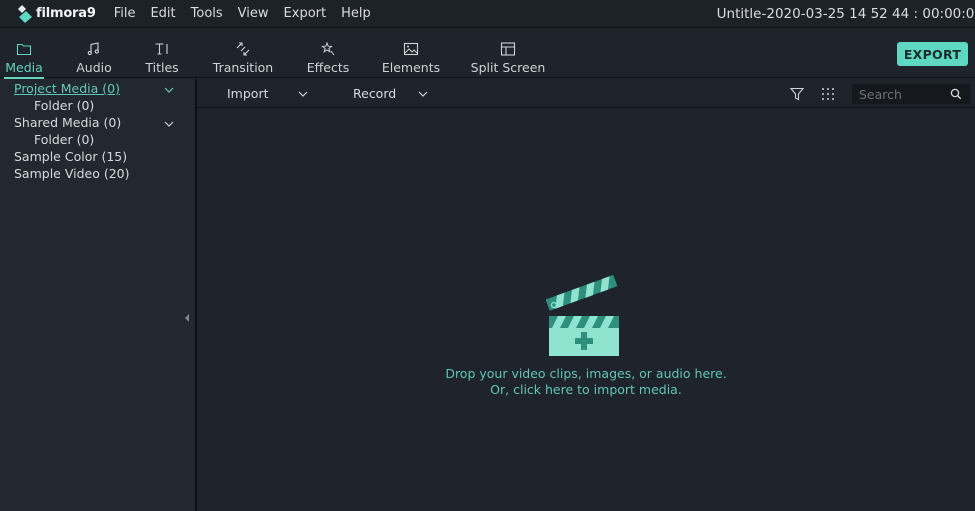 The width and height of the screenshot is (975, 511). Describe the element at coordinates (508, 49) in the screenshot. I see `split-layout-icon` at that location.